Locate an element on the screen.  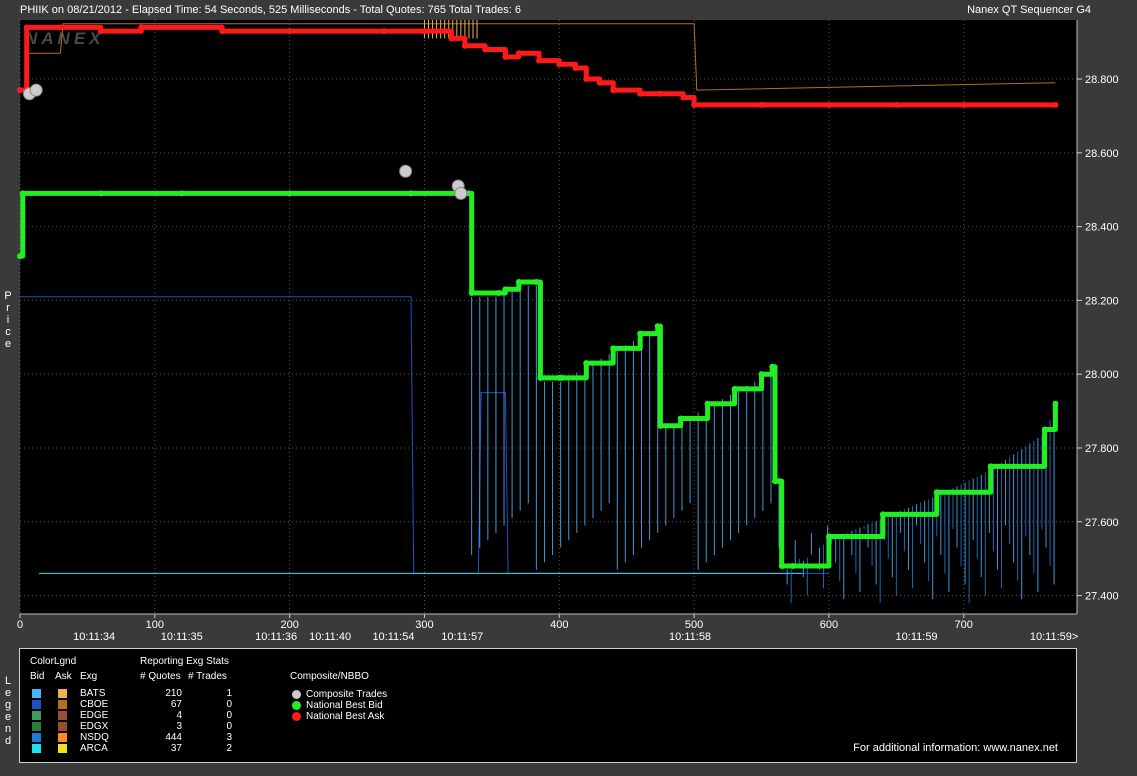
composite-label: National Best Bid is located at coordinates (344, 705).